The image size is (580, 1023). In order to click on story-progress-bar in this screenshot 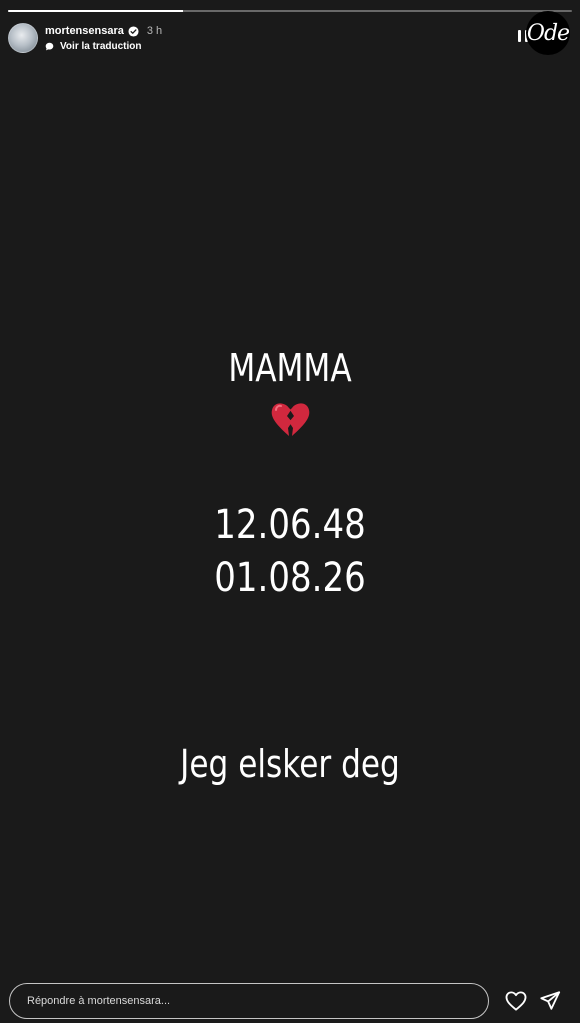, I will do `click(290, 11)`.